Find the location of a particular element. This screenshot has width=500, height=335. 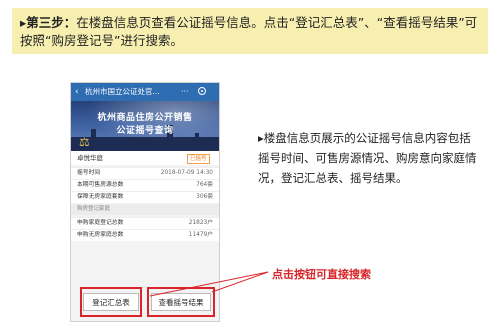

info-value: 764套 is located at coordinates (204, 185).